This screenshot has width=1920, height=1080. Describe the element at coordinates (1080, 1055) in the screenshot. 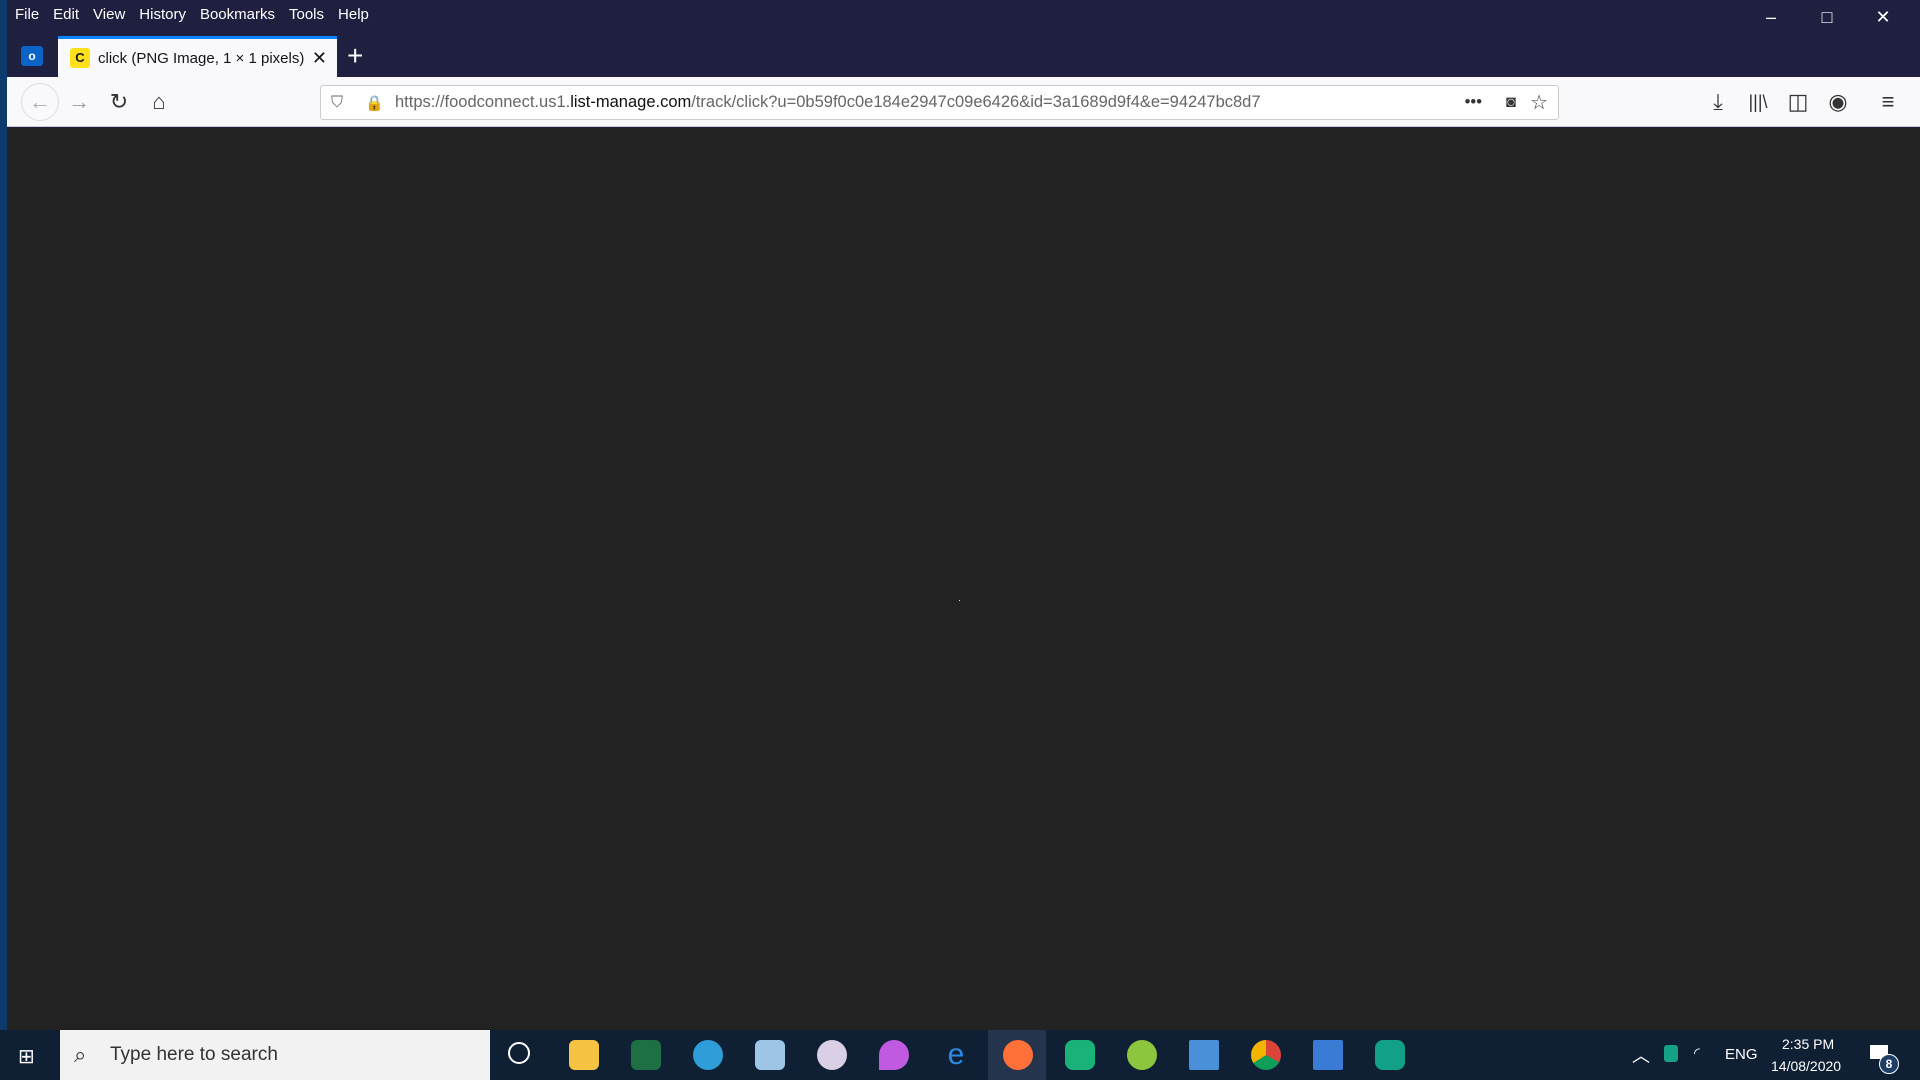

I see `maps-icon` at that location.